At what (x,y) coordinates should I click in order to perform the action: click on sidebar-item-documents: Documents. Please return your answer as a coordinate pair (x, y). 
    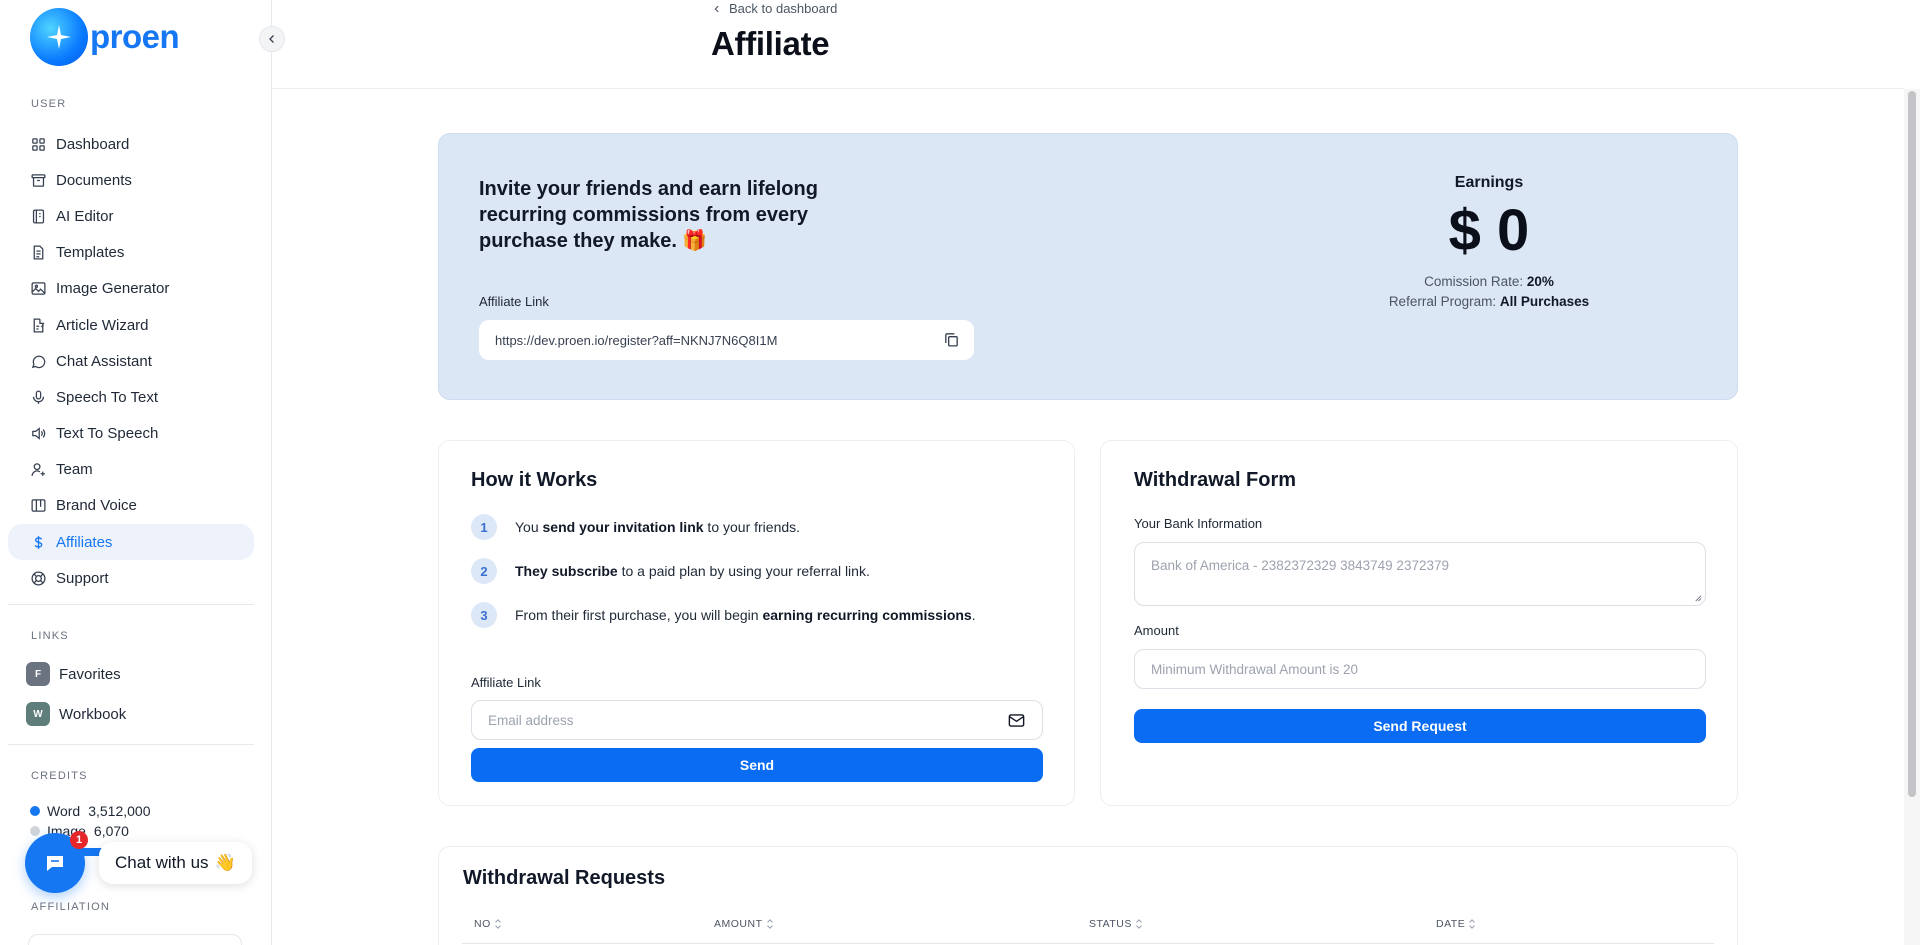
    Looking at the image, I should click on (131, 180).